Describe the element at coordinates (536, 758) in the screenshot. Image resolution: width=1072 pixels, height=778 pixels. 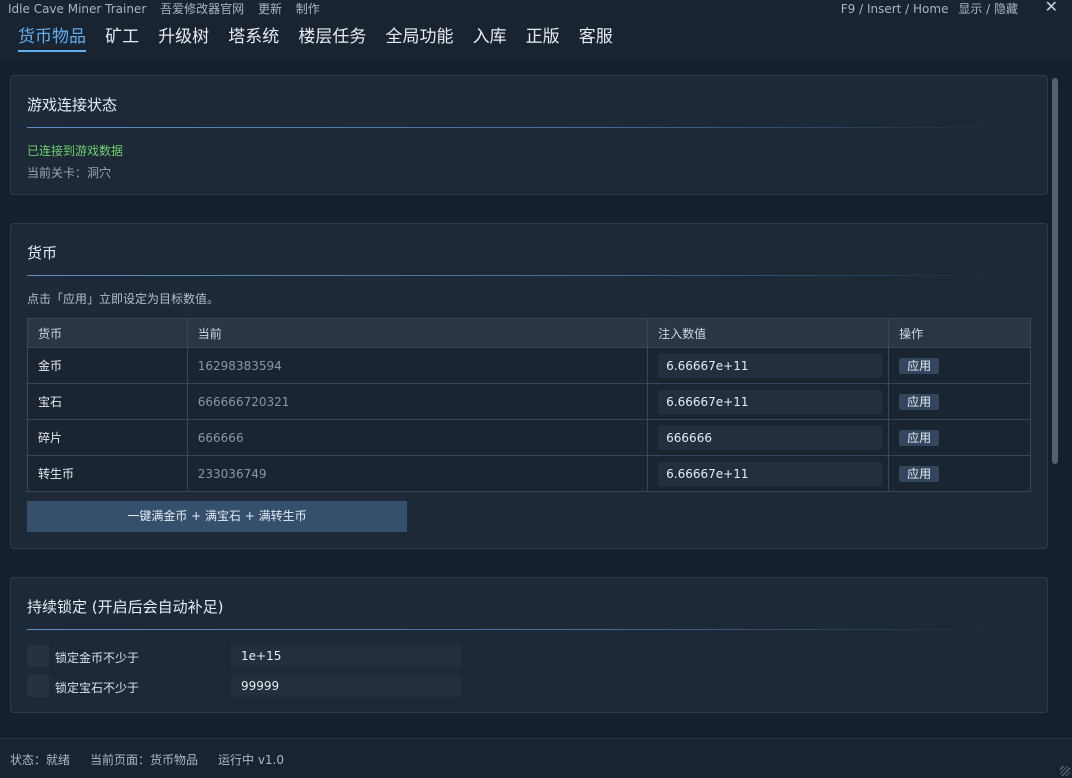
I see `status-bar: 状态：就绪 当前页面：货币物品 运行中 v1.0` at that location.